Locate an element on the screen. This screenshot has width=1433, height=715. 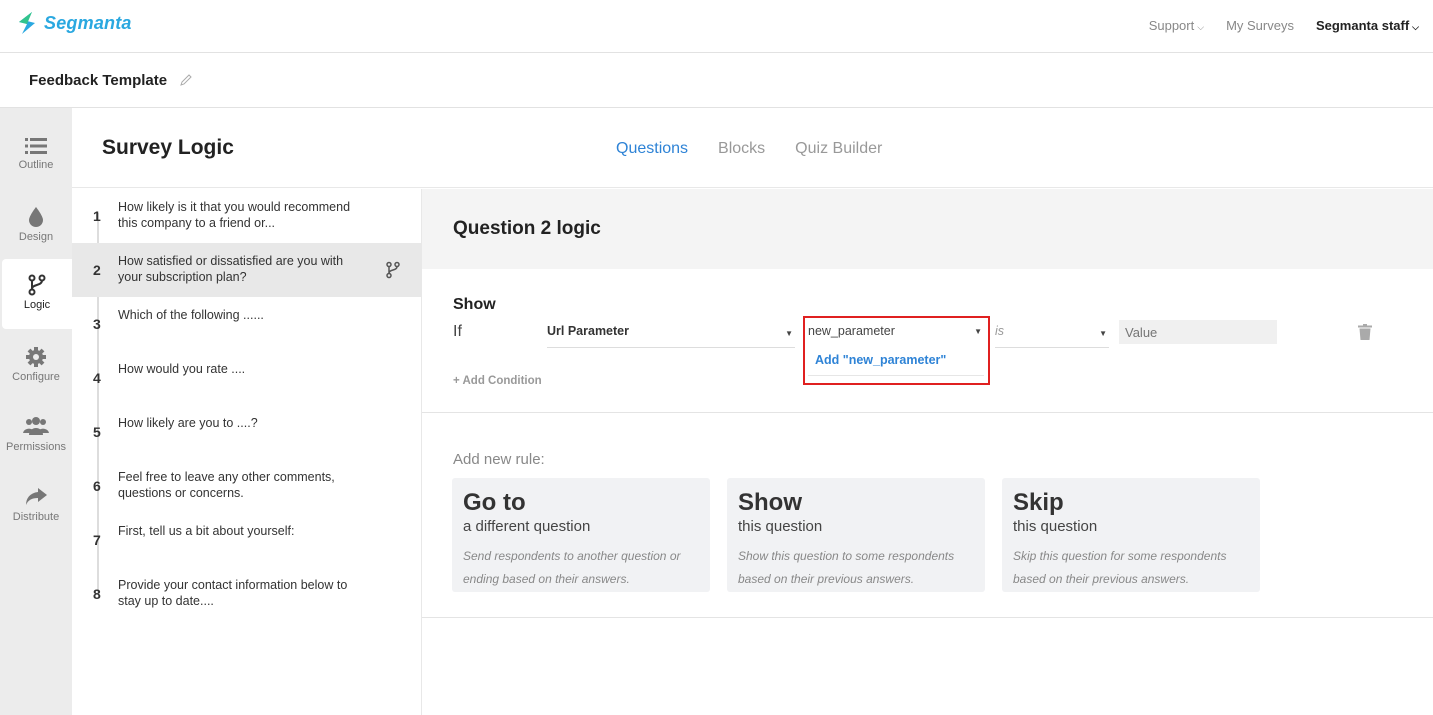
segmanta-logo-icon is located at coordinates (27, 23).